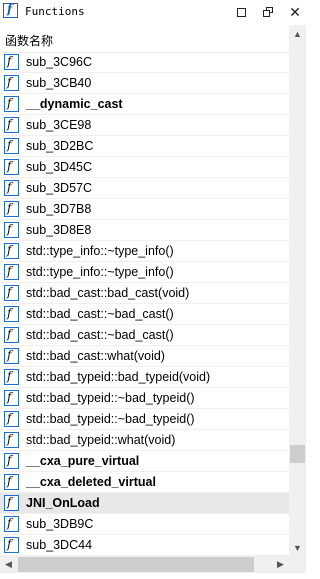 Image resolution: width=320 pixels, height=579 pixels. Describe the element at coordinates (101, 440) in the screenshot. I see `function-name: std::bad_typeid::what(void)` at that location.